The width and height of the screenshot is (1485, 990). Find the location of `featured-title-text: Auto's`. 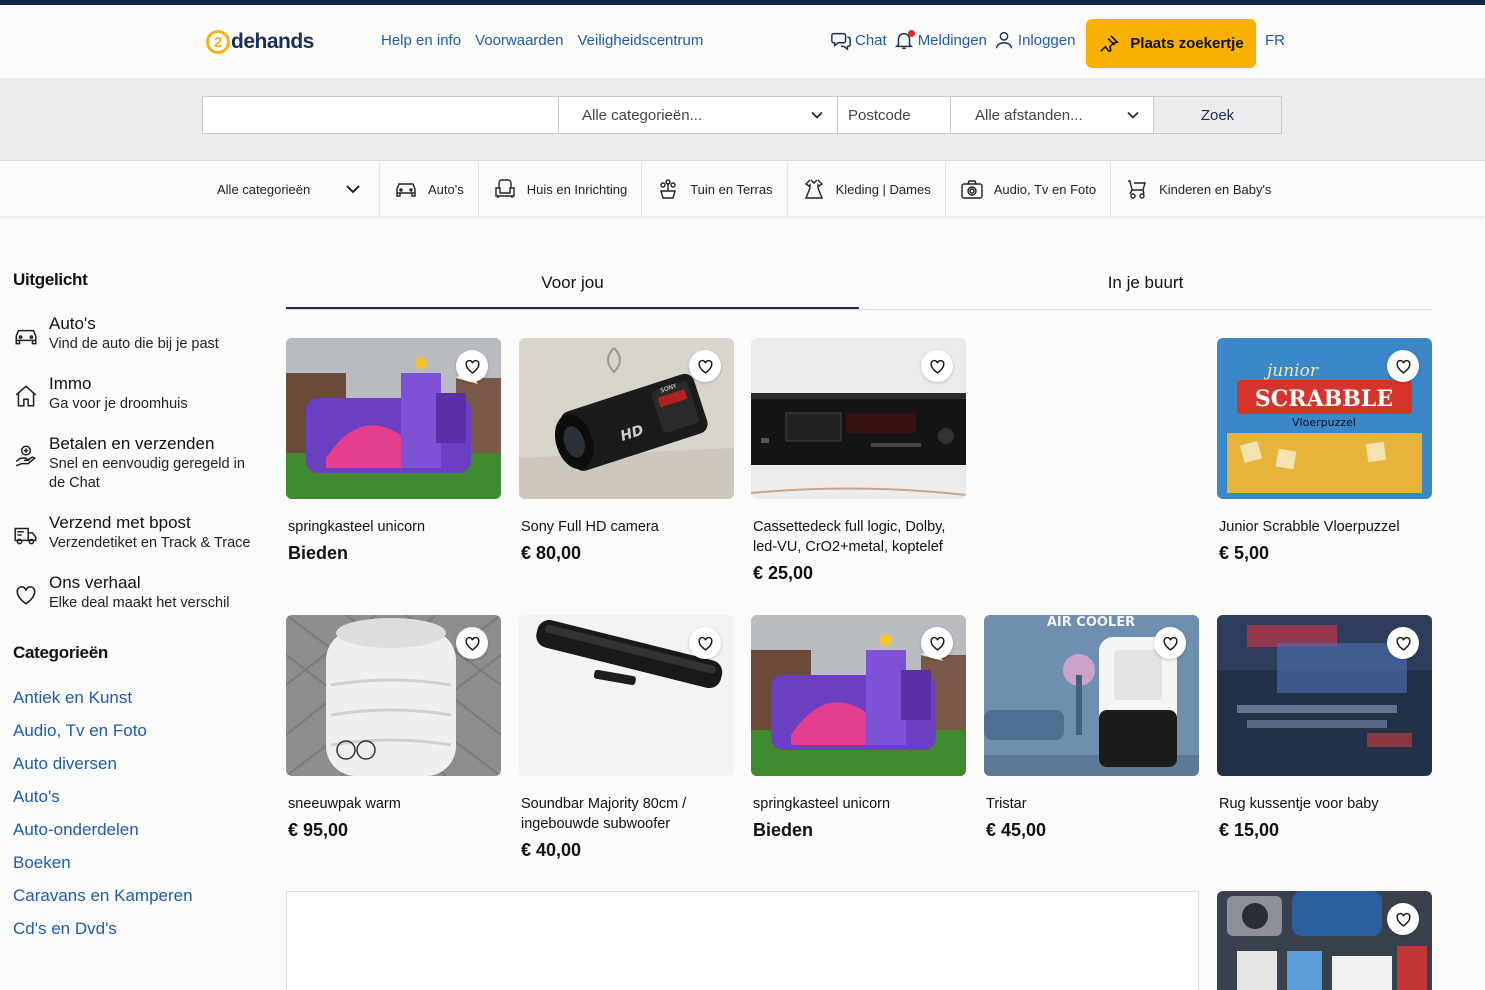

featured-title-text: Auto's is located at coordinates (72, 323).